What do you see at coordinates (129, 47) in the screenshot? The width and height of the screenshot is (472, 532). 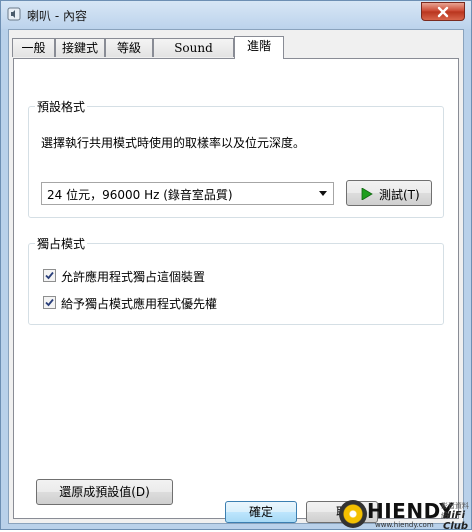 I see `tab-levels: 等級` at bounding box center [129, 47].